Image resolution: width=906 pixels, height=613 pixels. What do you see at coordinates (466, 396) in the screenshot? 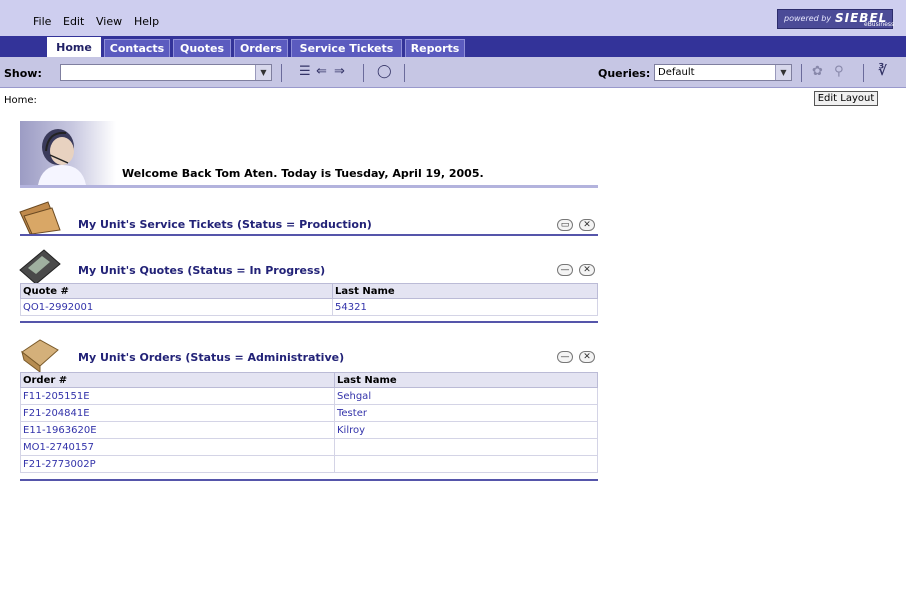
I see `last-name-link: Sehgal` at bounding box center [466, 396].